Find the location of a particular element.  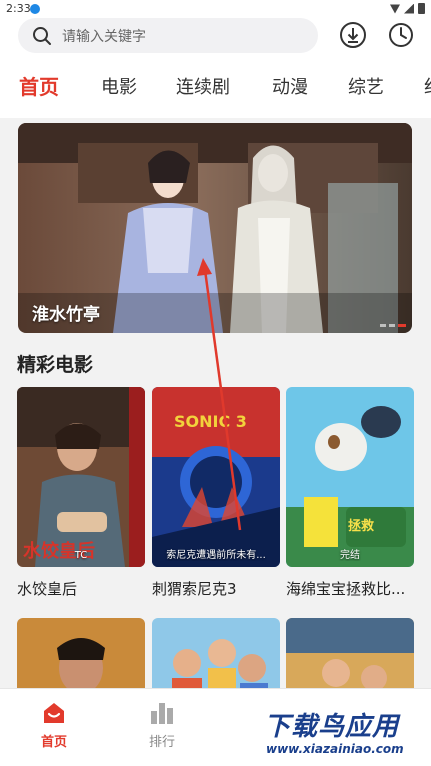

movie-poster: 拯救 完结 is located at coordinates (350, 477).